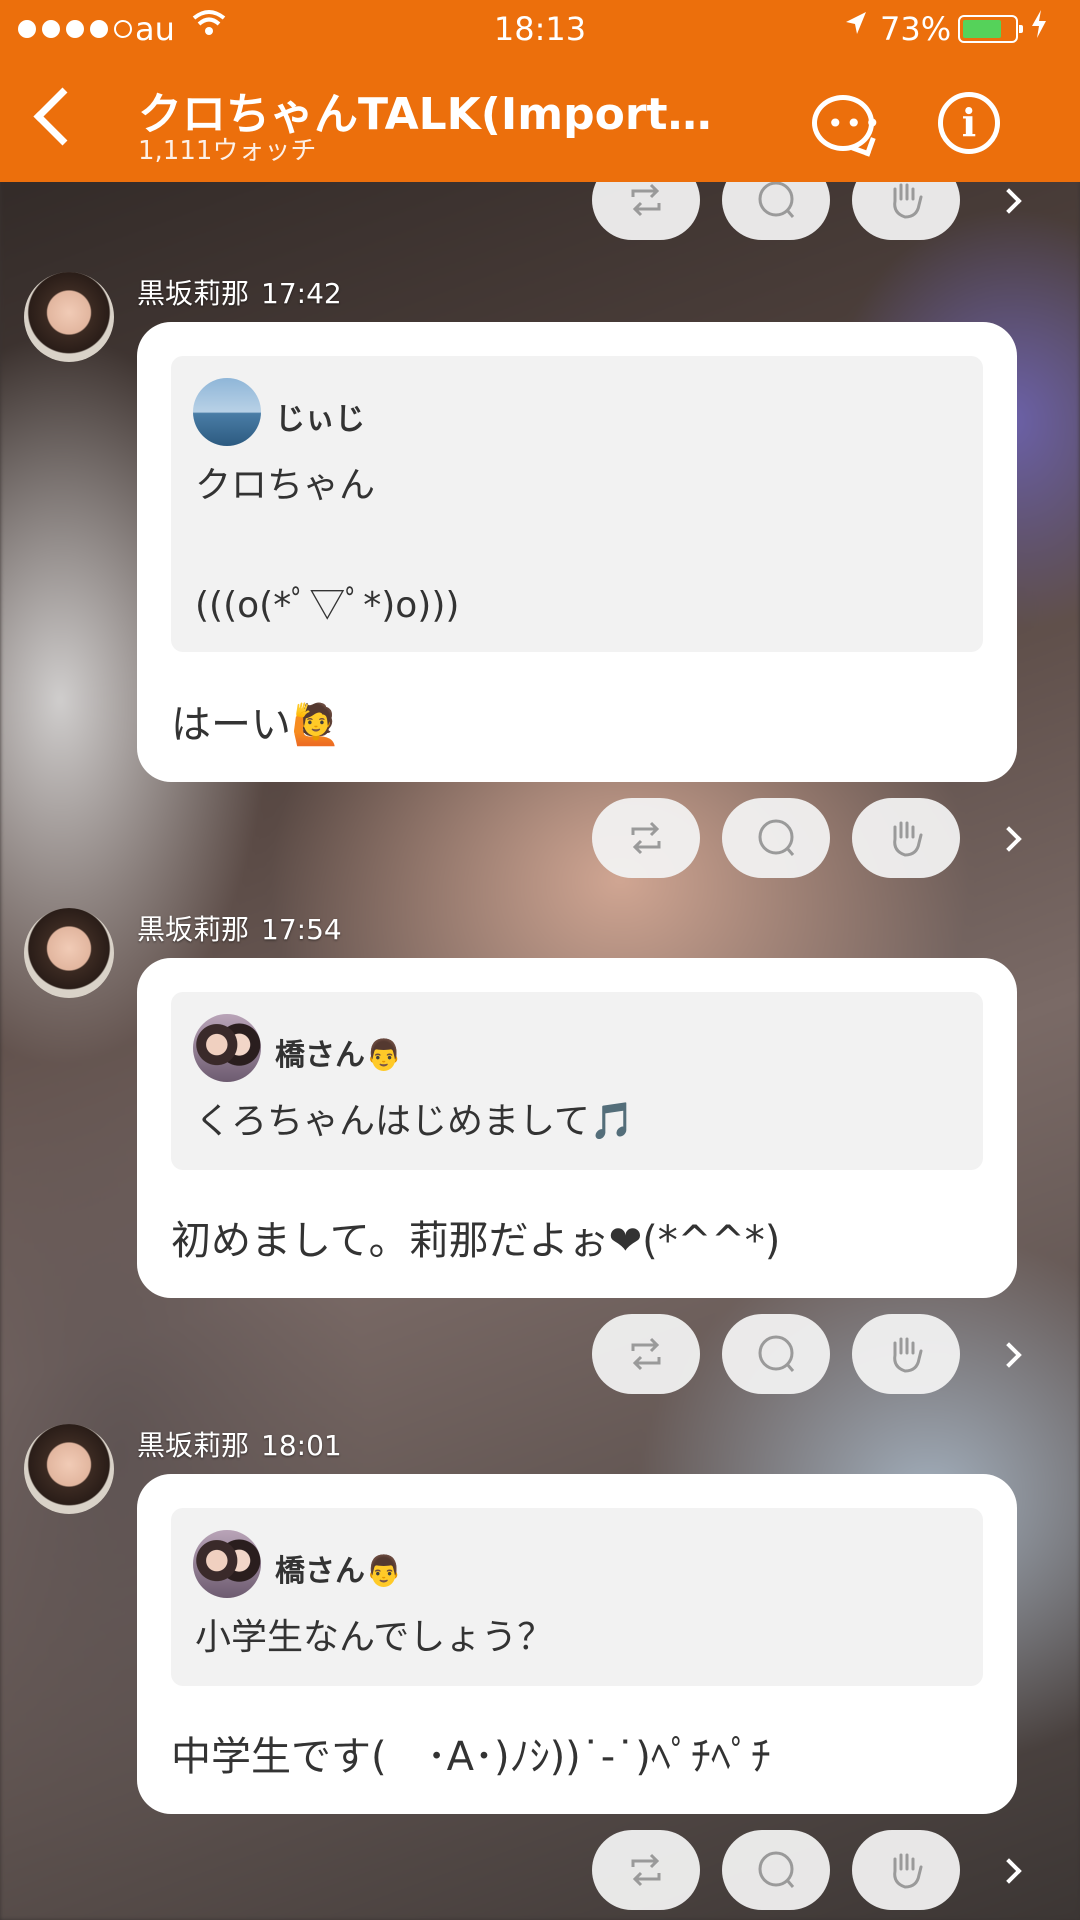  I want to click on quote-text: 小学生なんでしょう？, so click(374, 1637).